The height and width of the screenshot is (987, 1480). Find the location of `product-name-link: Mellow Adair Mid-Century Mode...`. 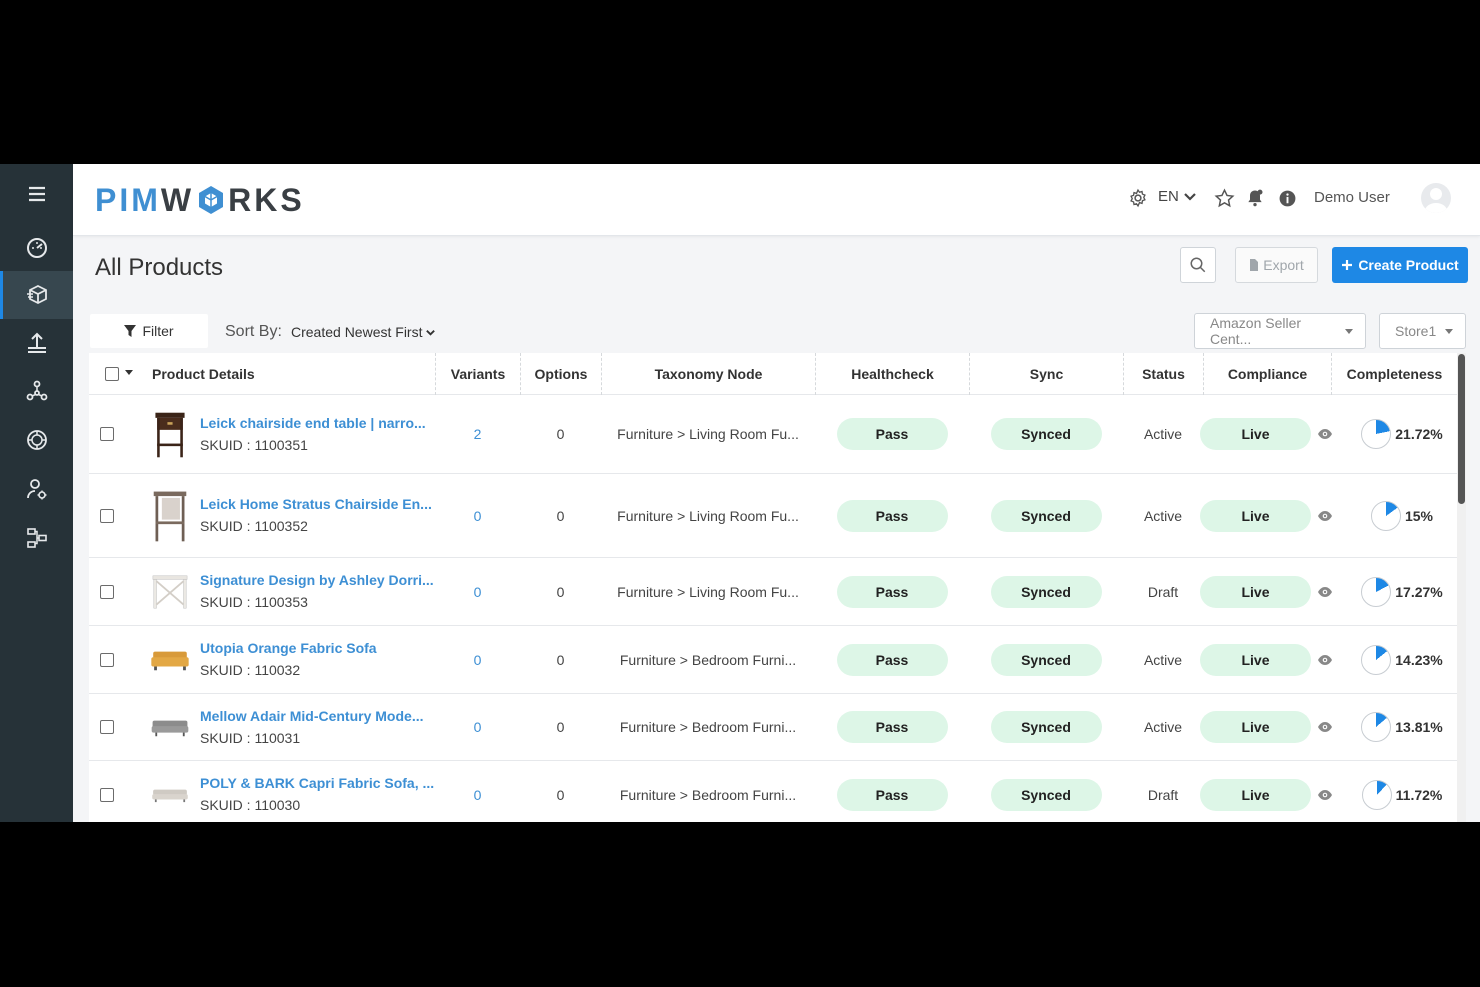

product-name-link: Mellow Adair Mid-Century Mode... is located at coordinates (312, 716).